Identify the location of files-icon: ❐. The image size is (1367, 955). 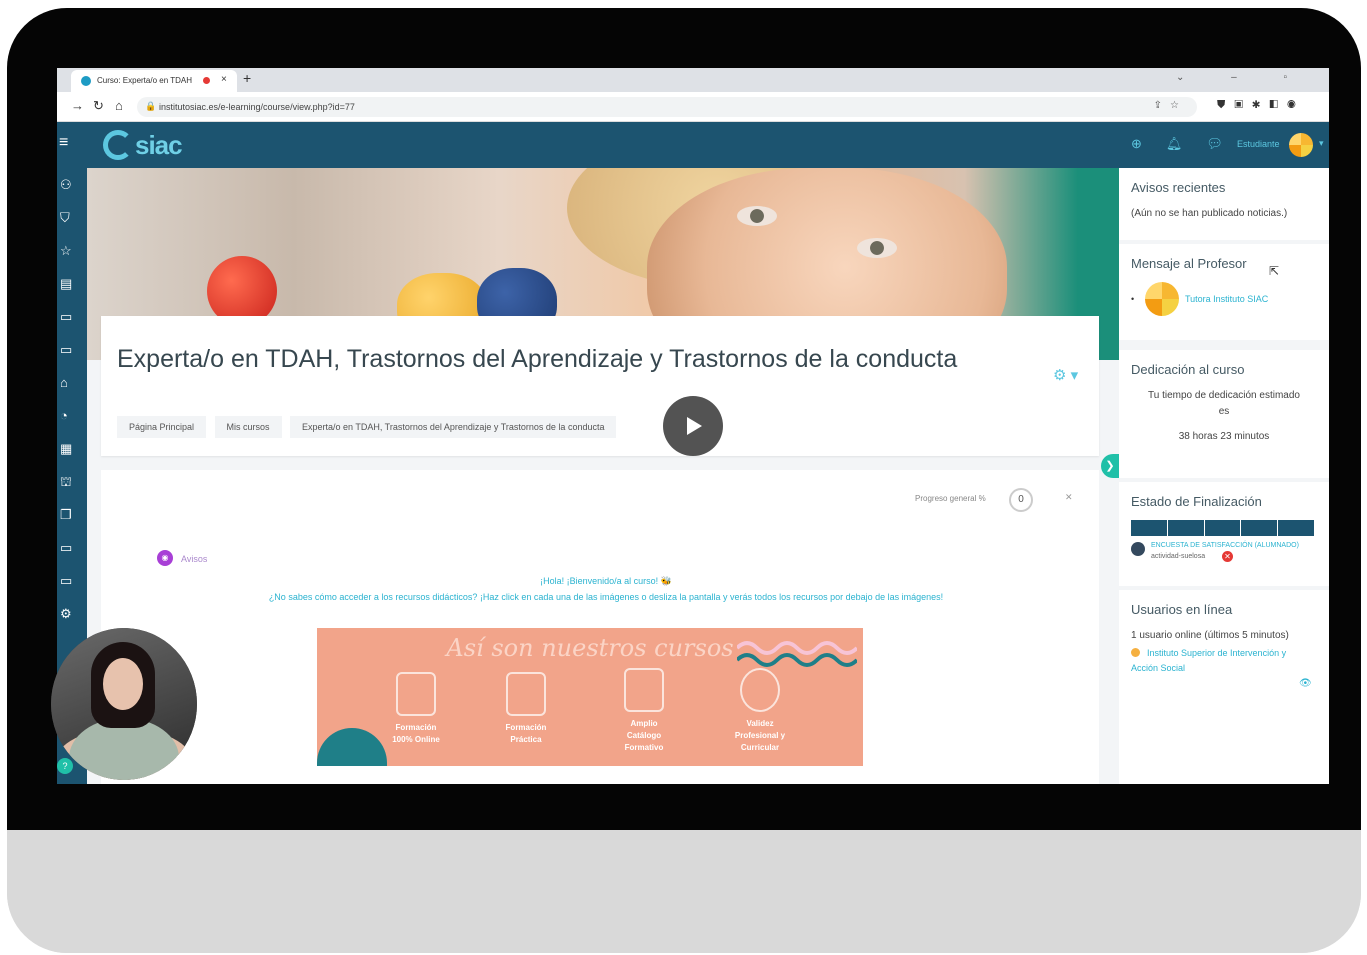
(72, 514).